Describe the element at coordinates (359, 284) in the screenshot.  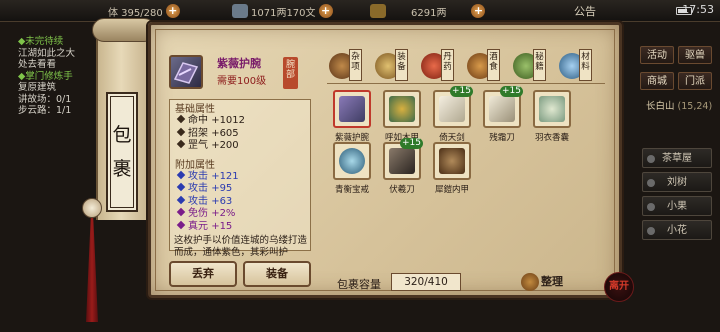
I see `capacity-label: 包裹容量` at that location.